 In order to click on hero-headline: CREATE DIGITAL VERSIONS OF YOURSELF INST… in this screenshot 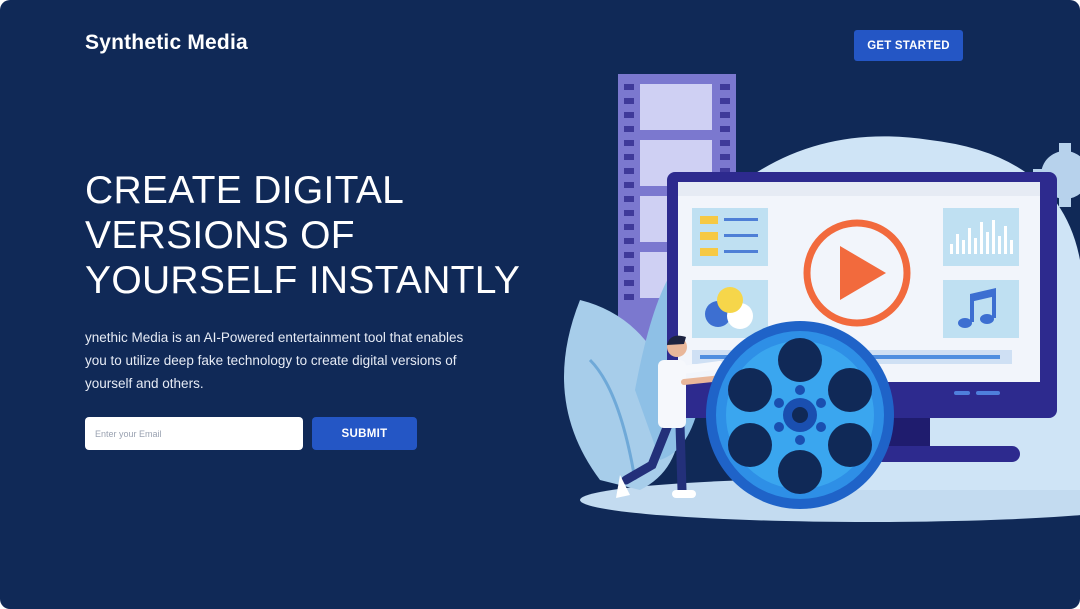, I will do `click(320, 235)`.